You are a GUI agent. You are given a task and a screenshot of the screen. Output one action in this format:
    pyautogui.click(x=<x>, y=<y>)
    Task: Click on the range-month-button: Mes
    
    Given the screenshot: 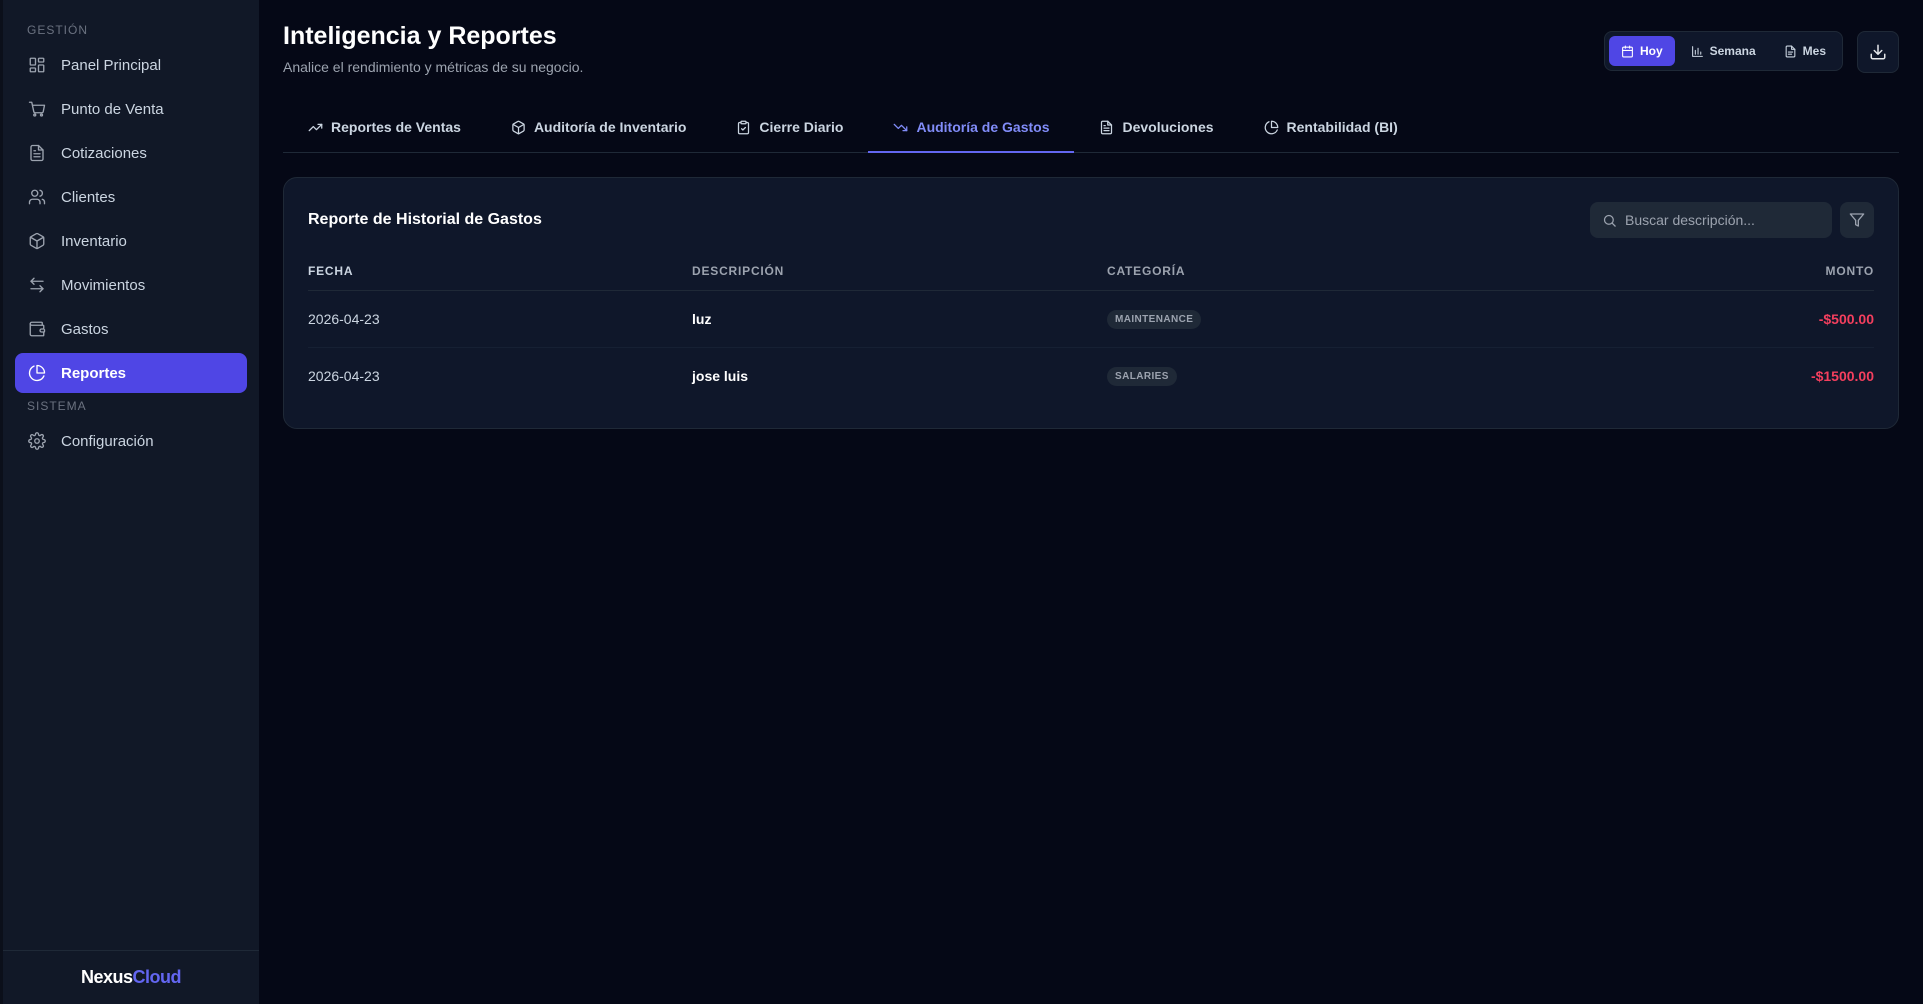 What is the action you would take?
    pyautogui.click(x=1805, y=51)
    